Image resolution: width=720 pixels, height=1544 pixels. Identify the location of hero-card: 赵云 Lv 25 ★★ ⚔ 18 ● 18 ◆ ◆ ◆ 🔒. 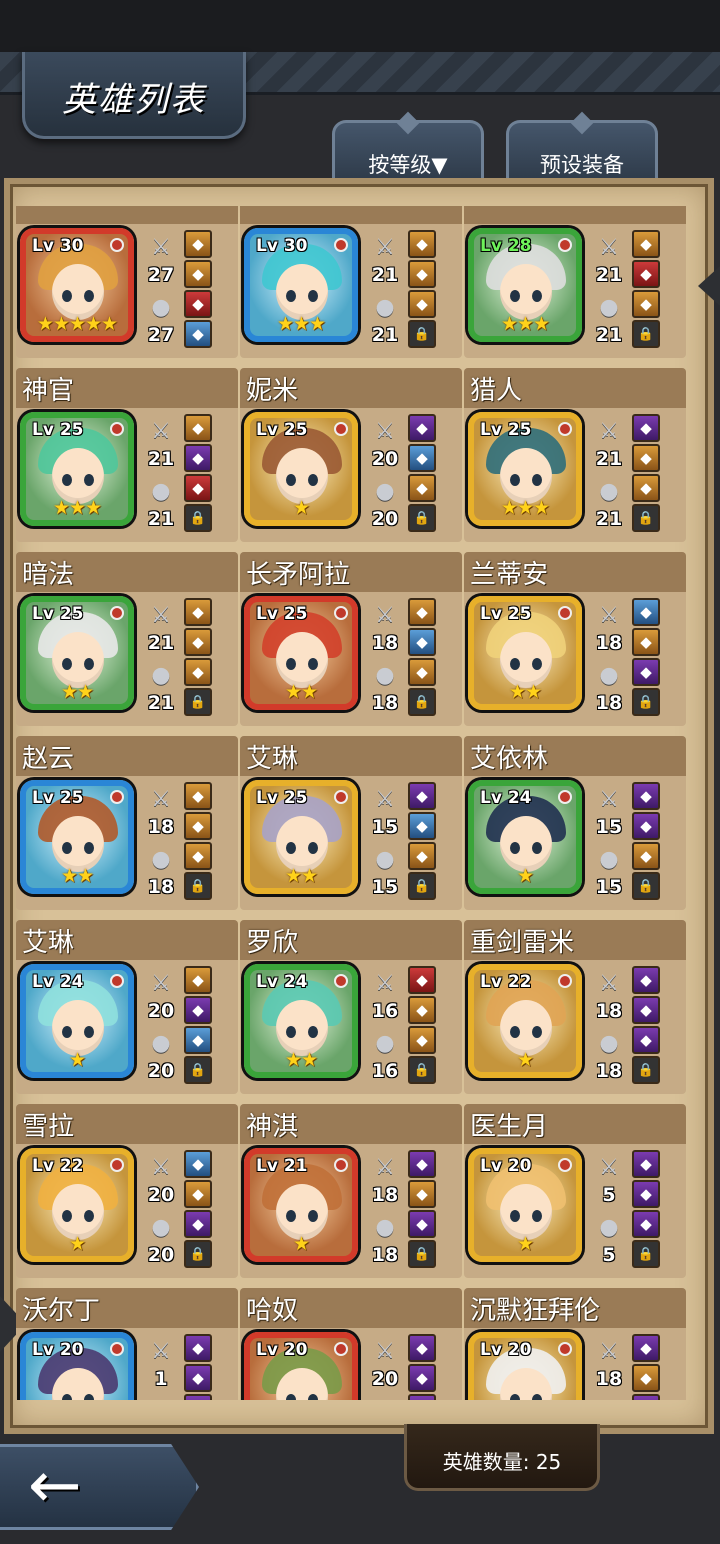
(127, 823).